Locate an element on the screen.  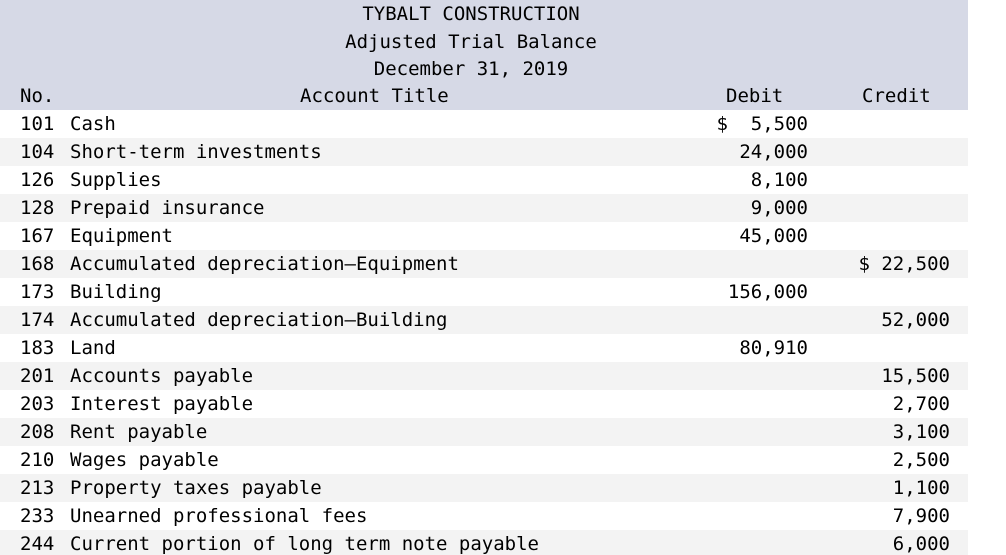
credit-amount: $ 22,500 is located at coordinates (904, 264).